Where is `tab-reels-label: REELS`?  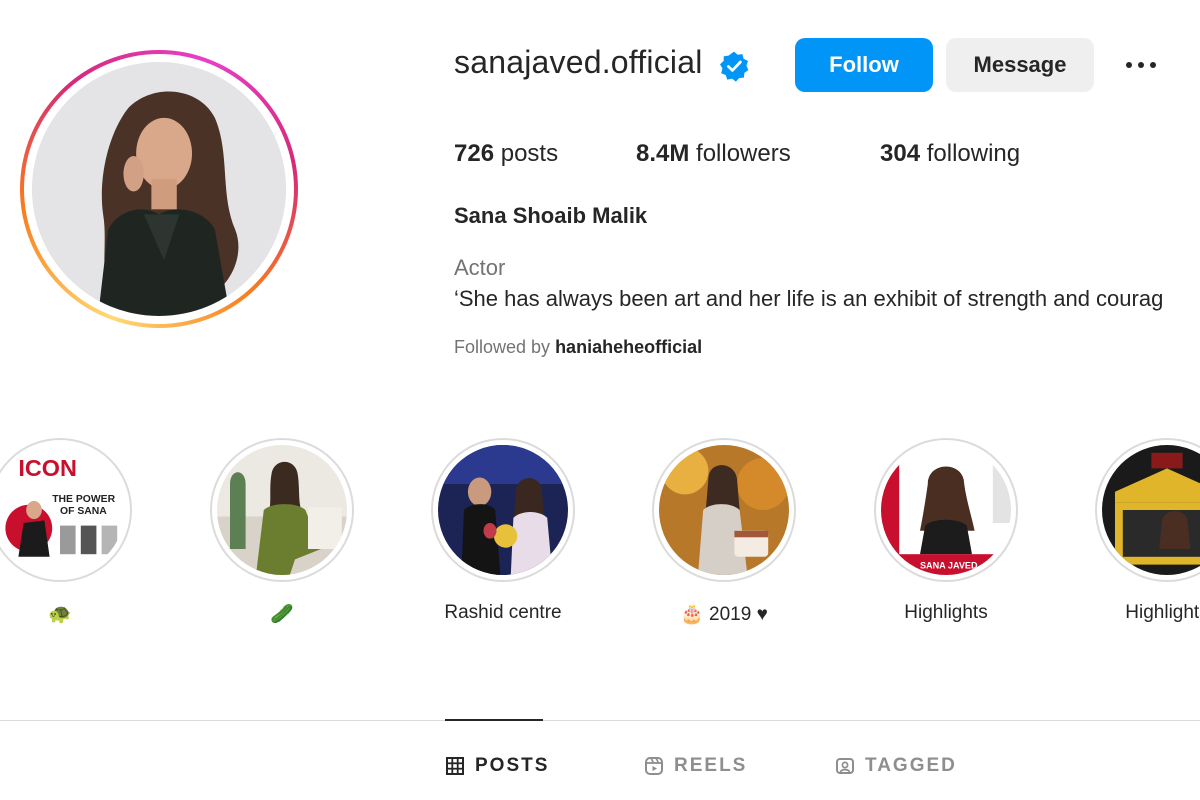 tab-reels-label: REELS is located at coordinates (711, 765).